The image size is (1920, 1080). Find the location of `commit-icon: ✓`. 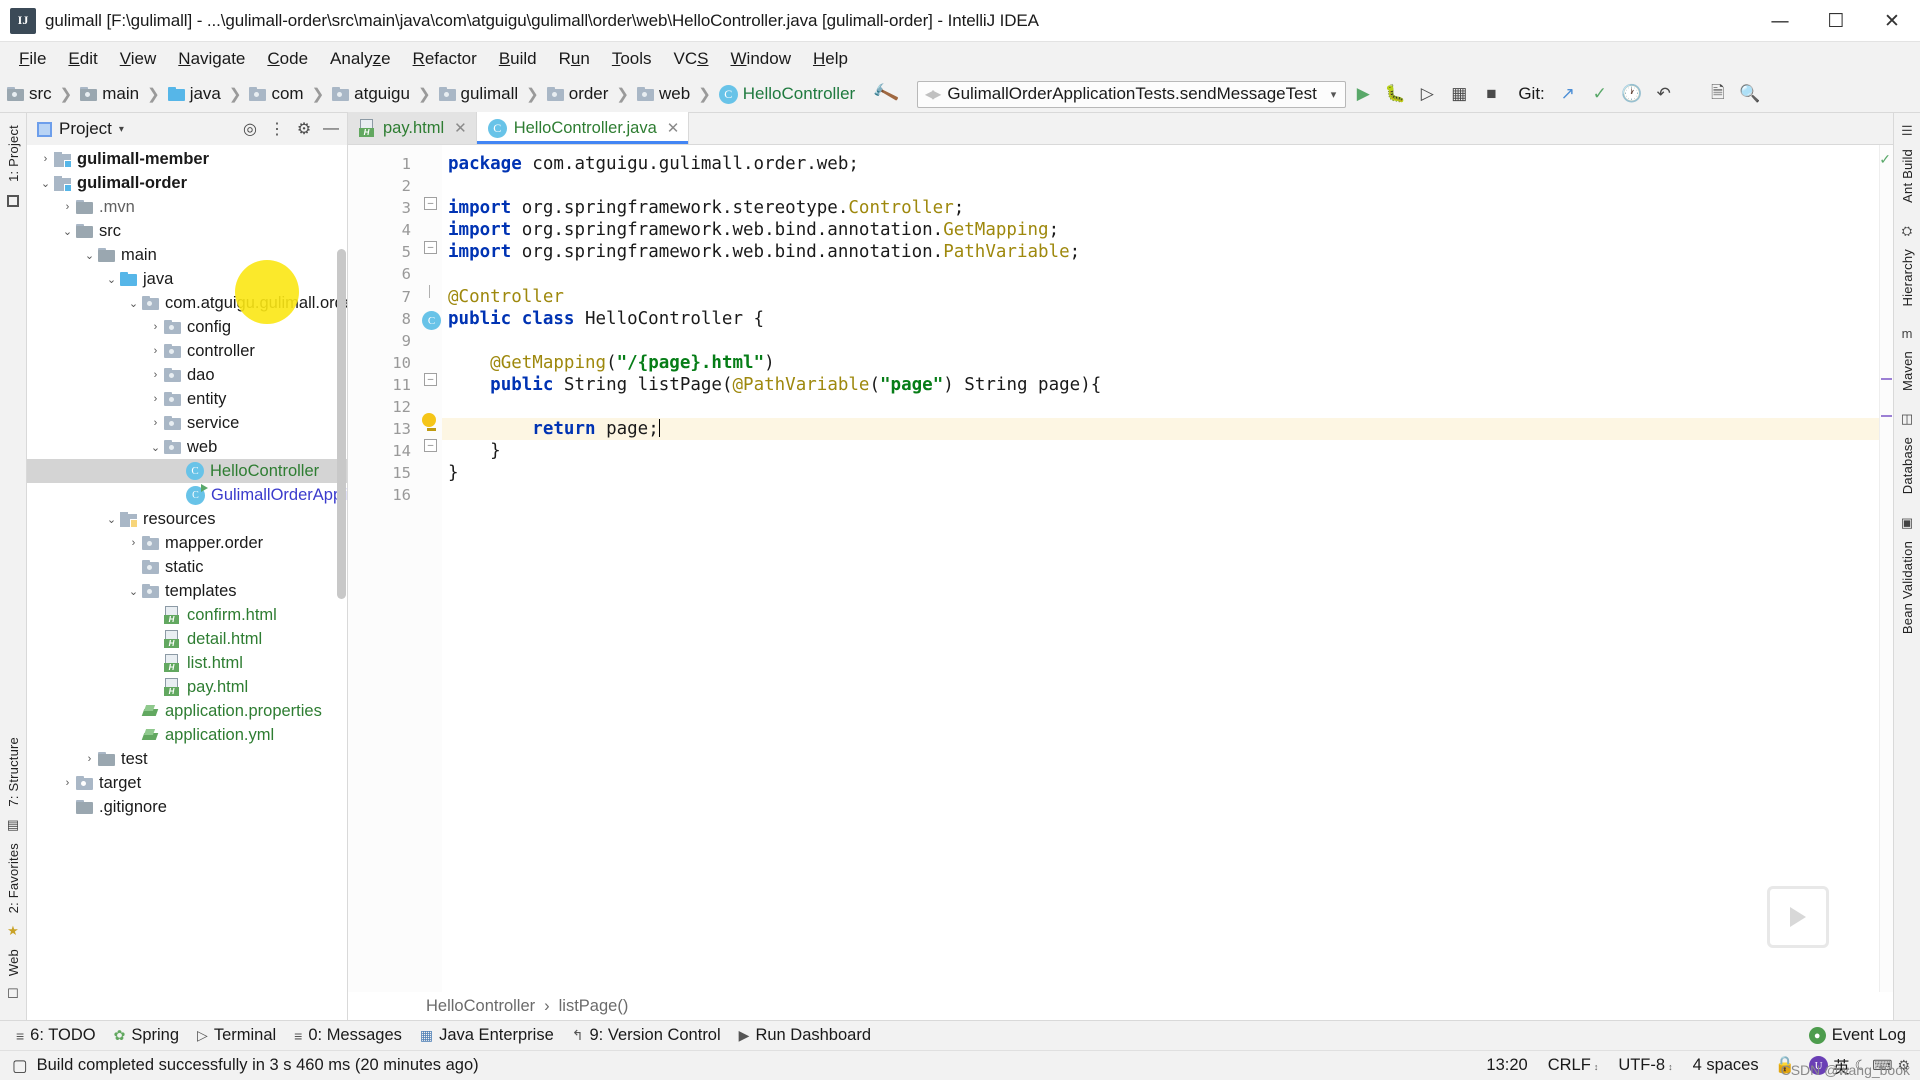

commit-icon: ✓ is located at coordinates (1600, 94).